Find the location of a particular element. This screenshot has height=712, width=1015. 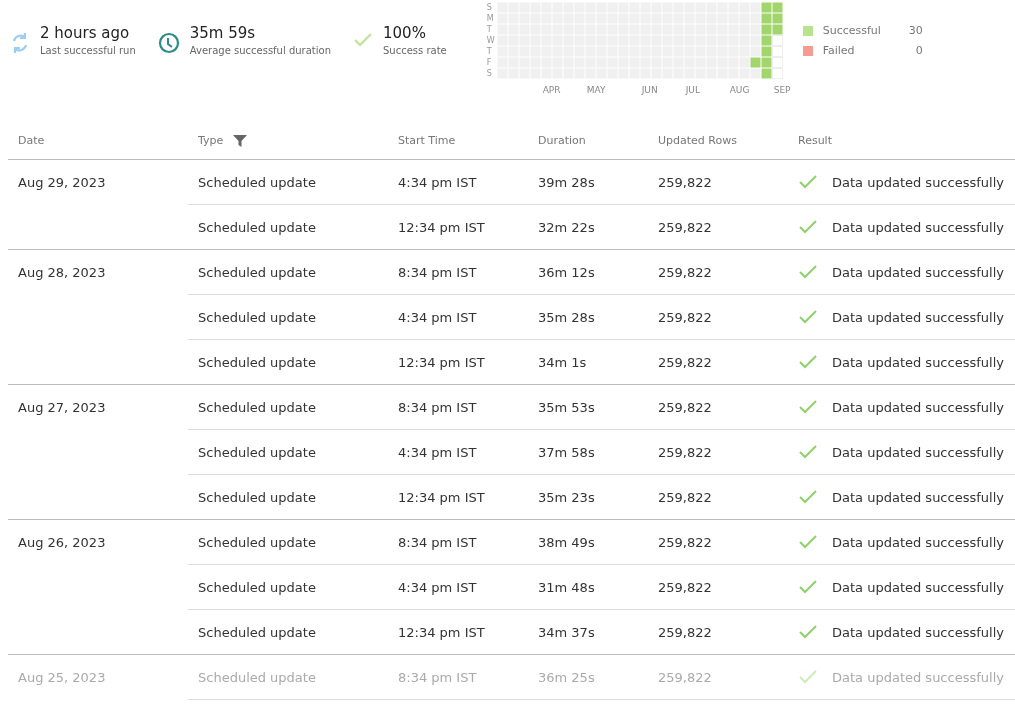

duration-cell-text: 32m 22s is located at coordinates (566, 227).